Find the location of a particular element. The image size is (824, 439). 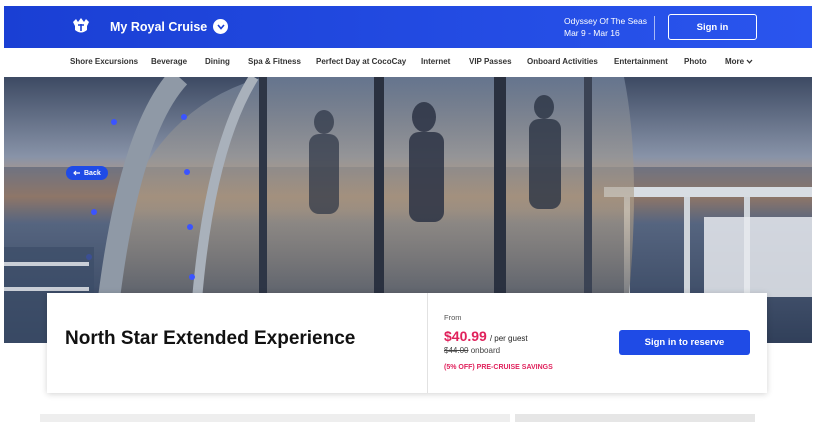

from-label: From is located at coordinates (453, 317).